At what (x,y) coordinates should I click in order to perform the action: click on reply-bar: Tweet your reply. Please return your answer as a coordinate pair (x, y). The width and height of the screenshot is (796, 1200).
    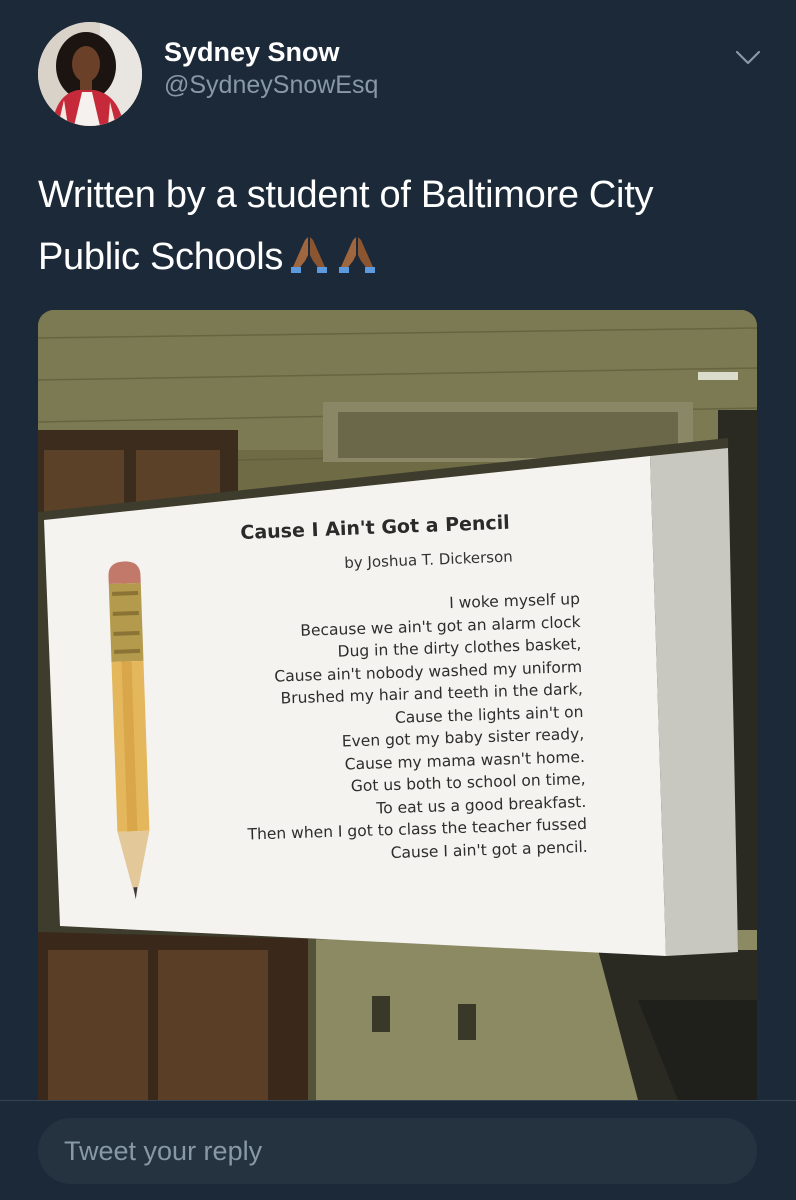
    Looking at the image, I should click on (398, 1150).